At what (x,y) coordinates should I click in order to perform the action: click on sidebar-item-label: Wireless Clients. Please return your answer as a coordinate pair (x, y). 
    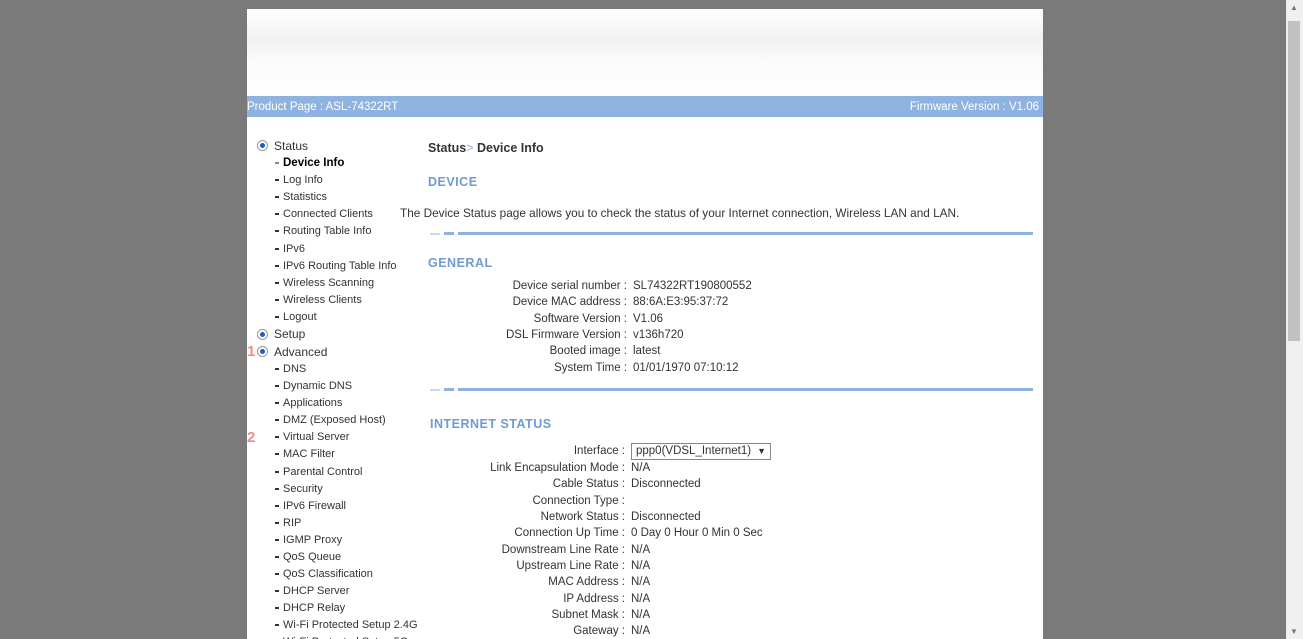
    Looking at the image, I should click on (322, 299).